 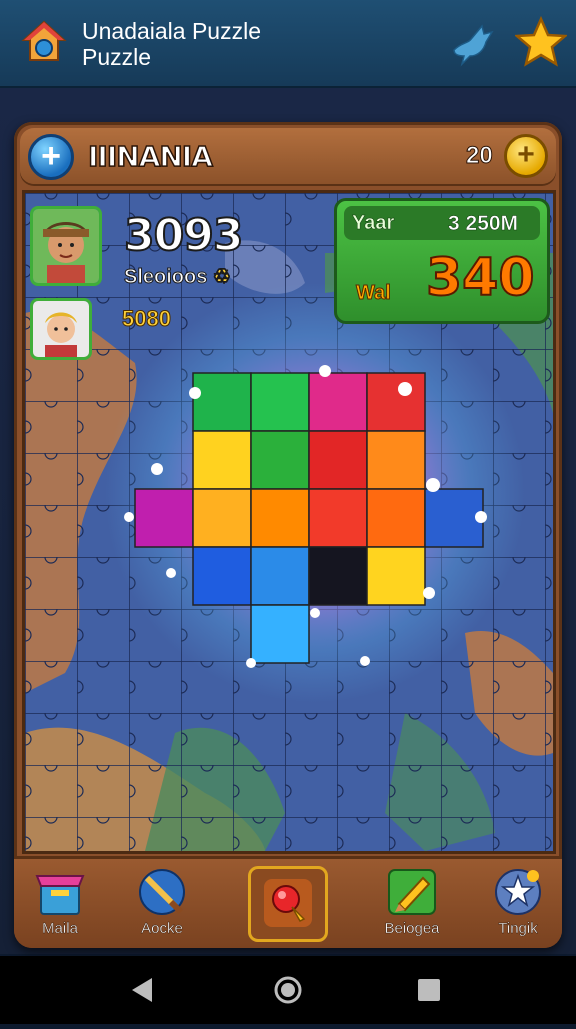 I want to click on app-title: Unadaiala Puzzle Puzzle, so click(x=172, y=44).